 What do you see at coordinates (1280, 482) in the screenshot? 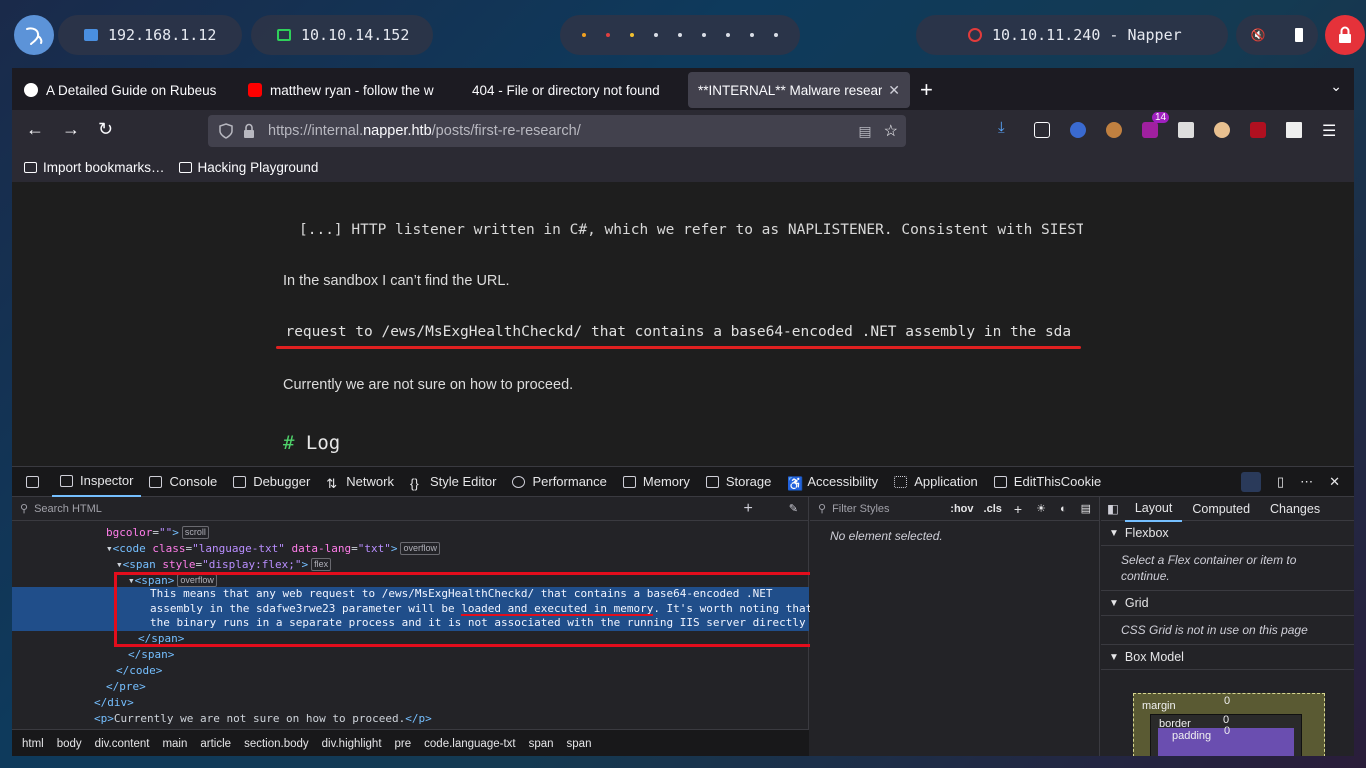
I see `responsive-design-icon: ▯` at bounding box center [1280, 482].